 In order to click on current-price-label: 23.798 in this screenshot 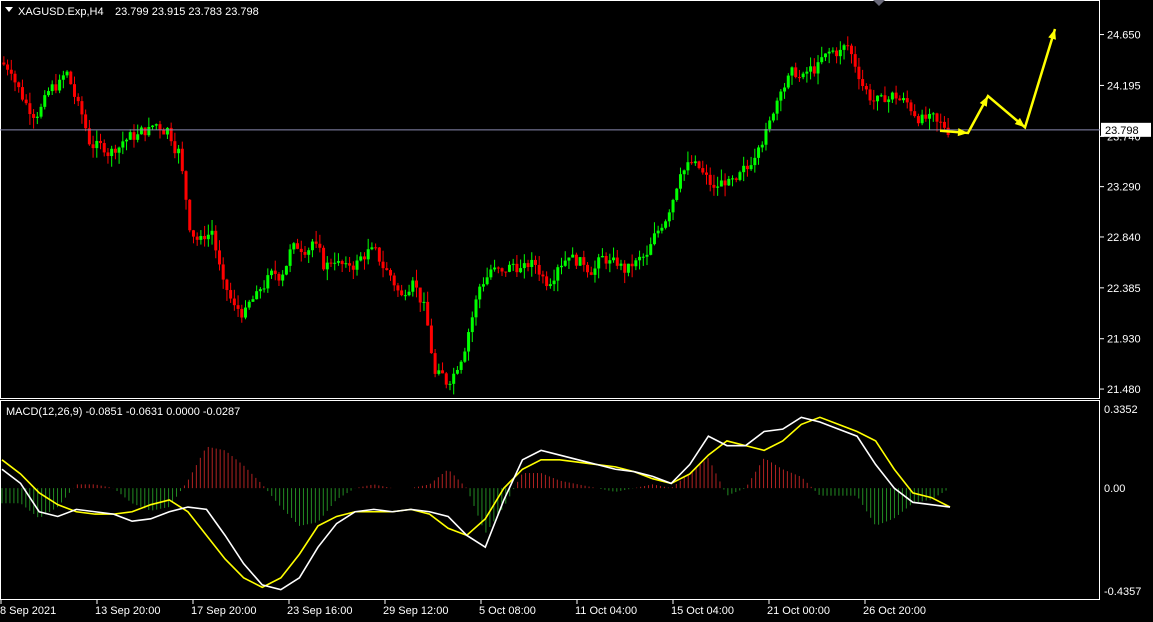, I will do `click(1122, 131)`.